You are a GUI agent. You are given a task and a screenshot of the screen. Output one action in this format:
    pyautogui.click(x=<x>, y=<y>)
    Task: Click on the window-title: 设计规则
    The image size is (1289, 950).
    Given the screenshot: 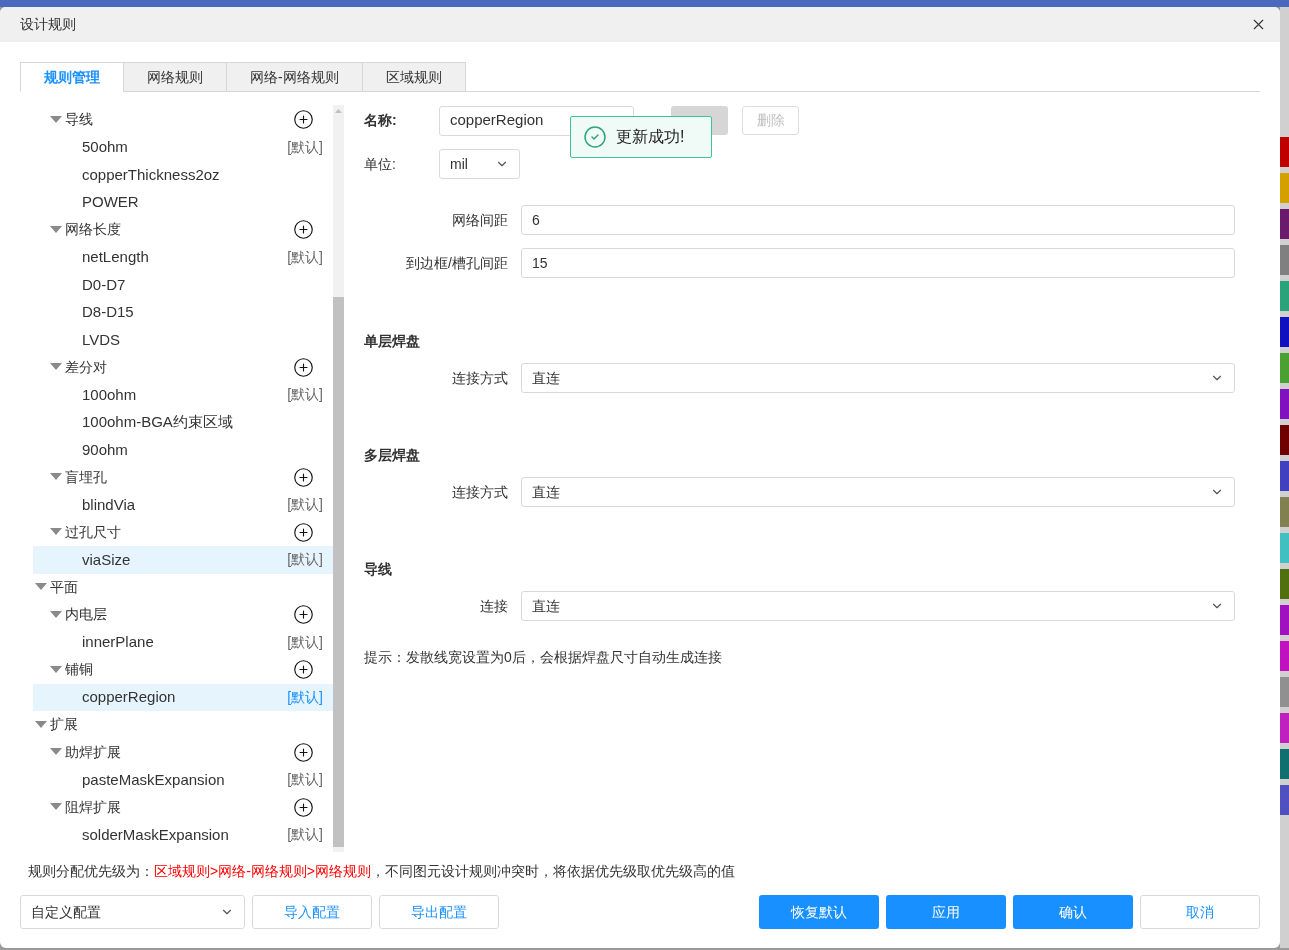 What is the action you would take?
    pyautogui.click(x=48, y=24)
    